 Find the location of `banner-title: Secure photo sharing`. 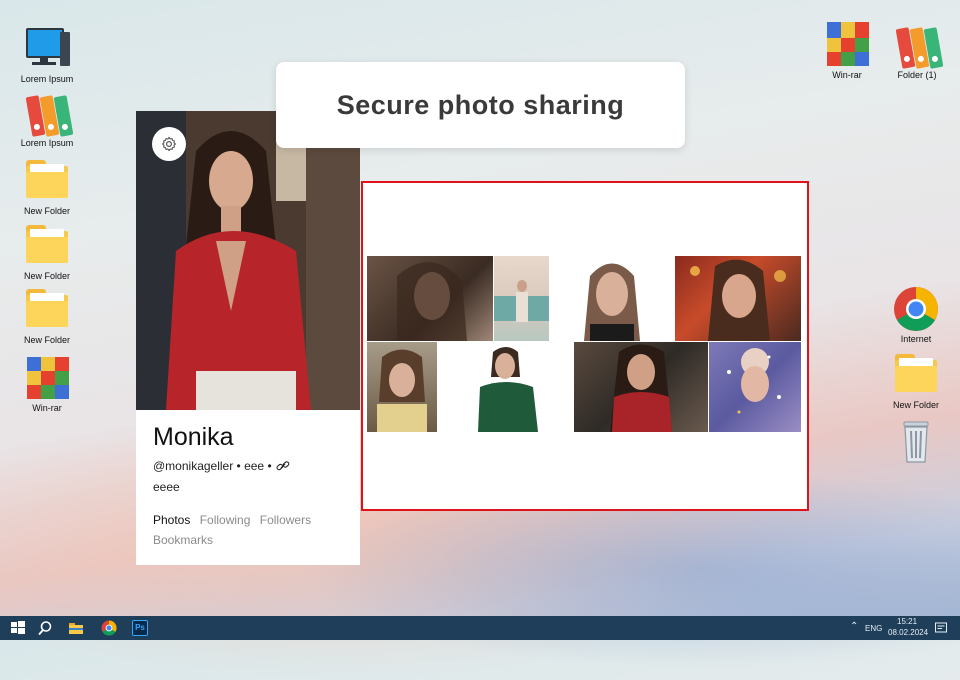

banner-title: Secure photo sharing is located at coordinates (480, 104).